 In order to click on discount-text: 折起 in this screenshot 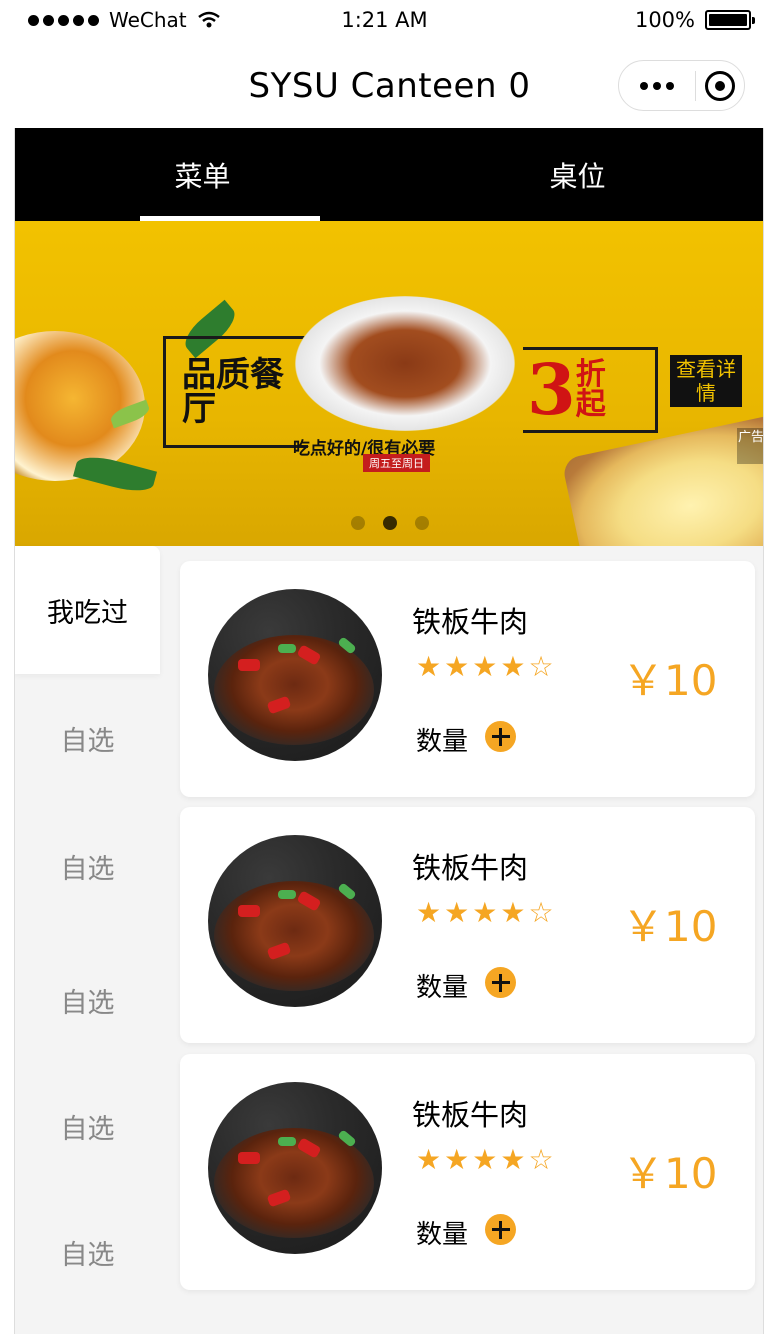, I will do `click(590, 389)`.